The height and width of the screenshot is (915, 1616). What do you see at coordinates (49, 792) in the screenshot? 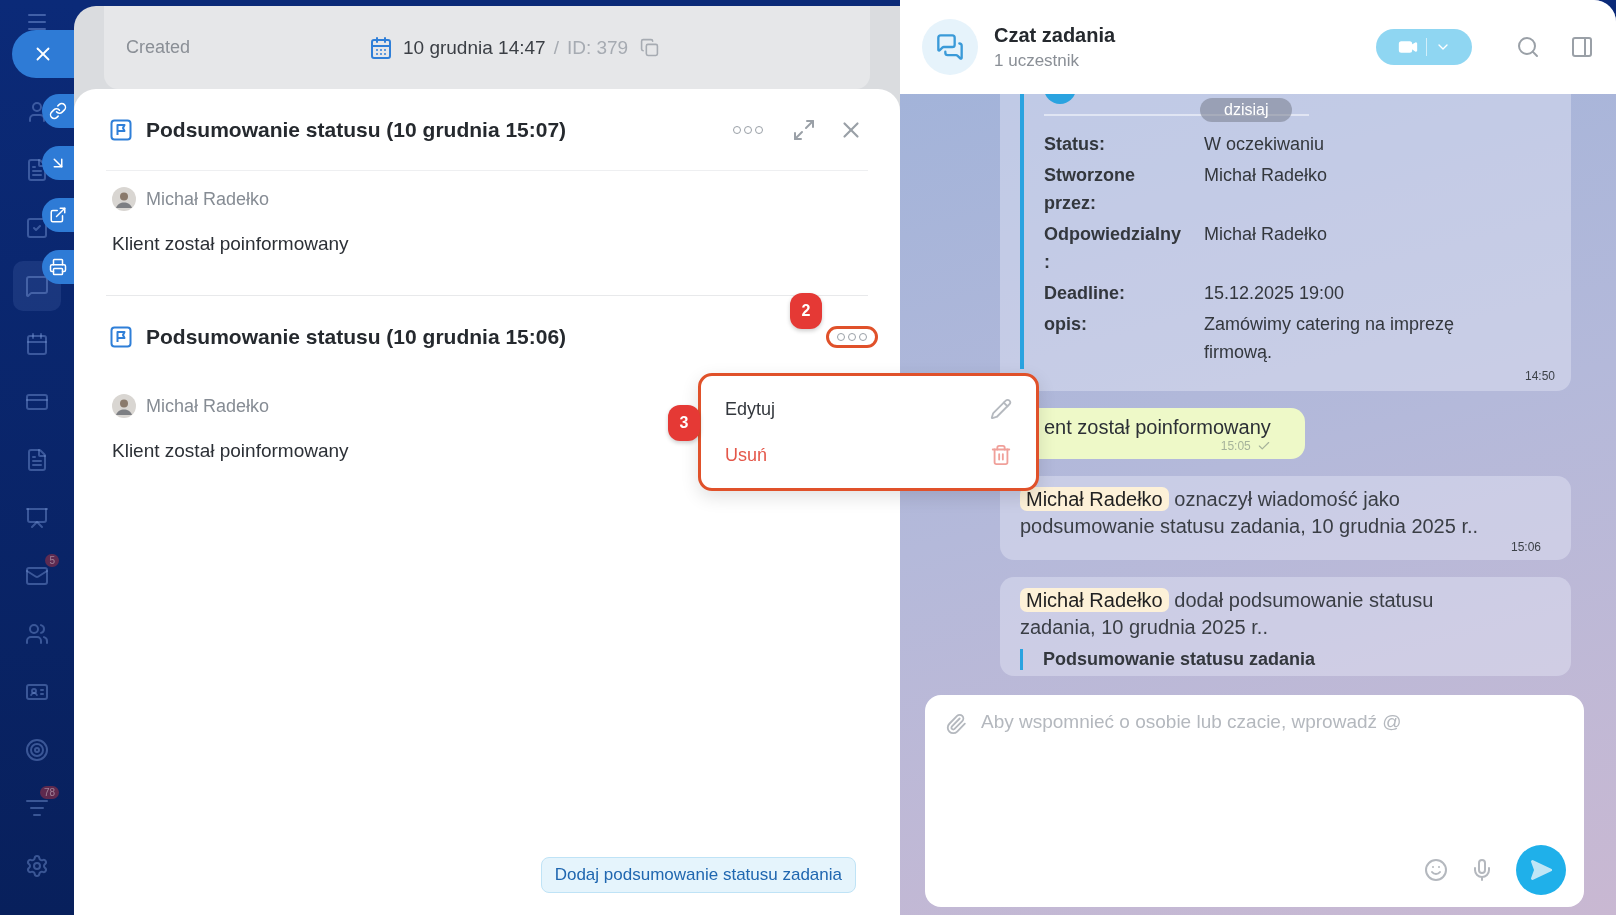
I see `count-badge: 78` at bounding box center [49, 792].